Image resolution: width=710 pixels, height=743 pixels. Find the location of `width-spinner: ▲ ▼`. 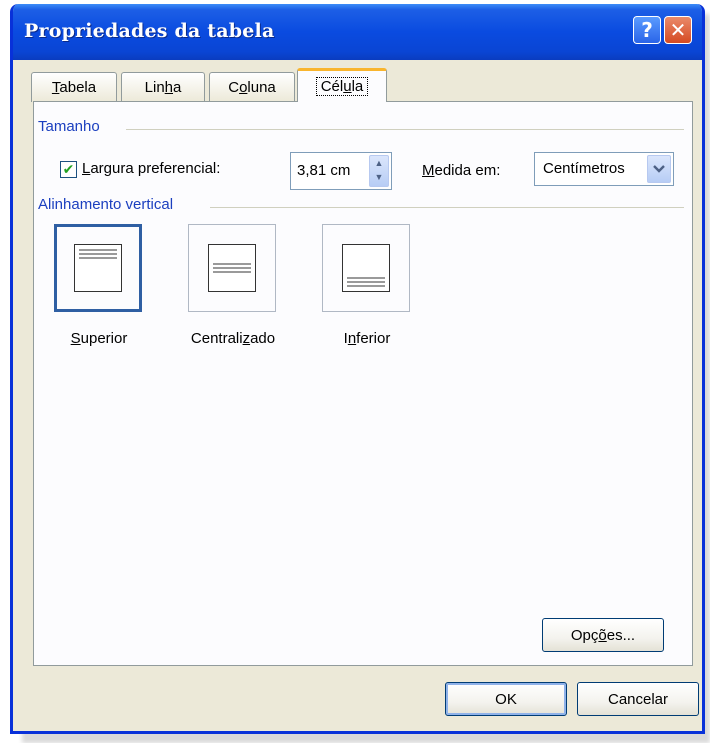

width-spinner: ▲ ▼ is located at coordinates (341, 171).